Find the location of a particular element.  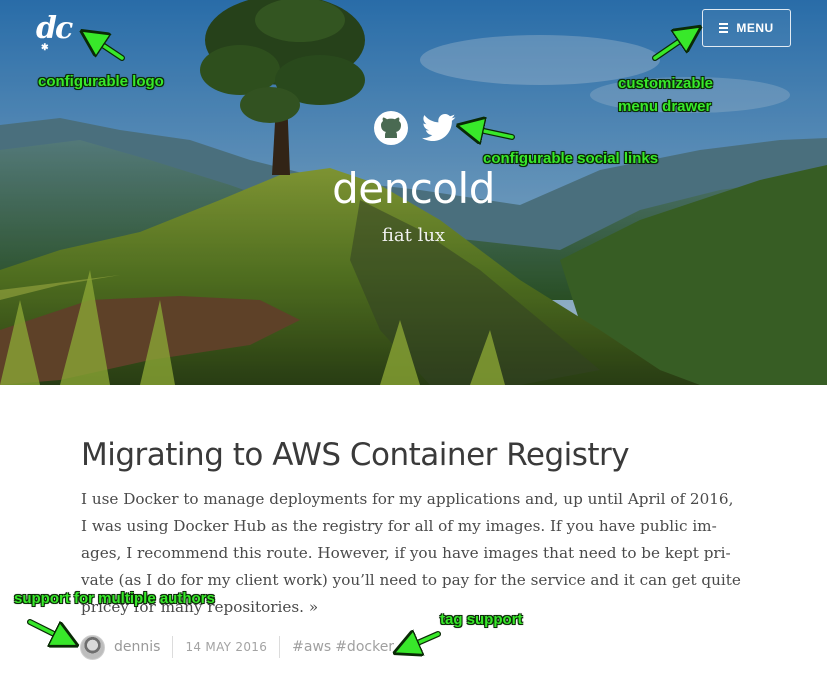

author-name: dennis is located at coordinates (137, 647).